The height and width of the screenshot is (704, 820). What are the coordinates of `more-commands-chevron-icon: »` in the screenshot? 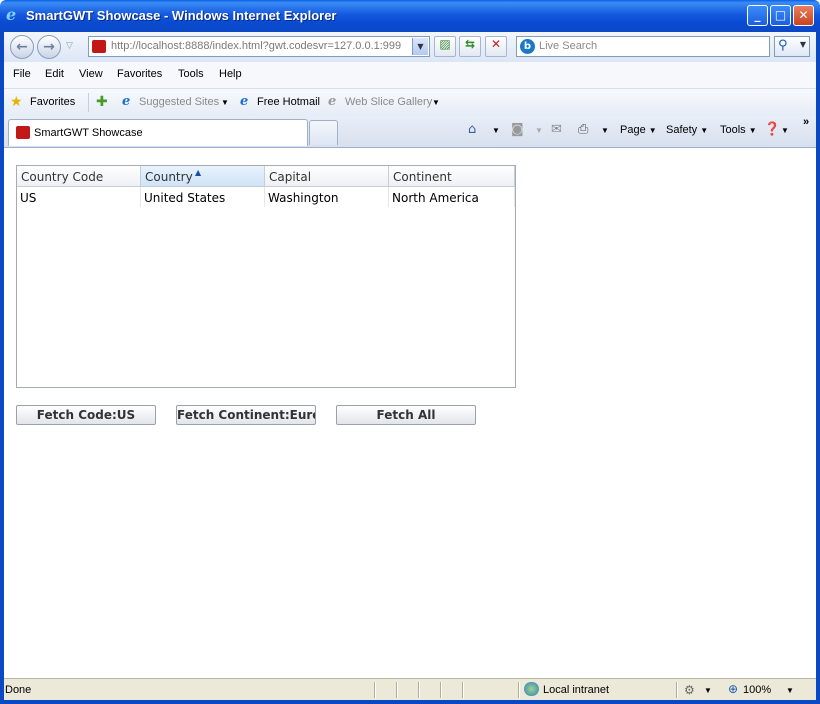 It's located at (806, 122).